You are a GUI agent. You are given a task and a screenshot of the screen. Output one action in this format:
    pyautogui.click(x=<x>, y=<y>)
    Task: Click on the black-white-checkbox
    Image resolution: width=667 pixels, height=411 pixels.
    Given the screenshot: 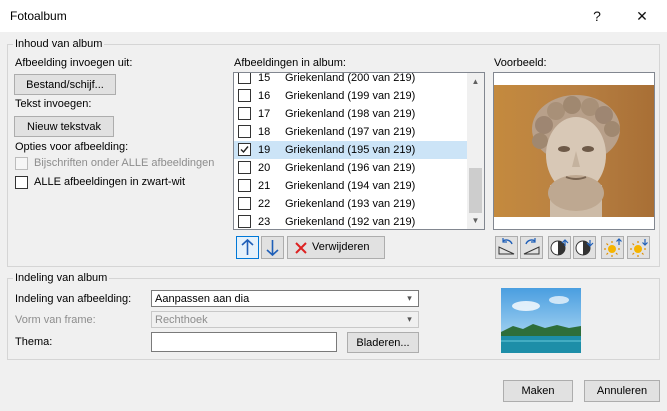 What is the action you would take?
    pyautogui.click(x=21, y=182)
    